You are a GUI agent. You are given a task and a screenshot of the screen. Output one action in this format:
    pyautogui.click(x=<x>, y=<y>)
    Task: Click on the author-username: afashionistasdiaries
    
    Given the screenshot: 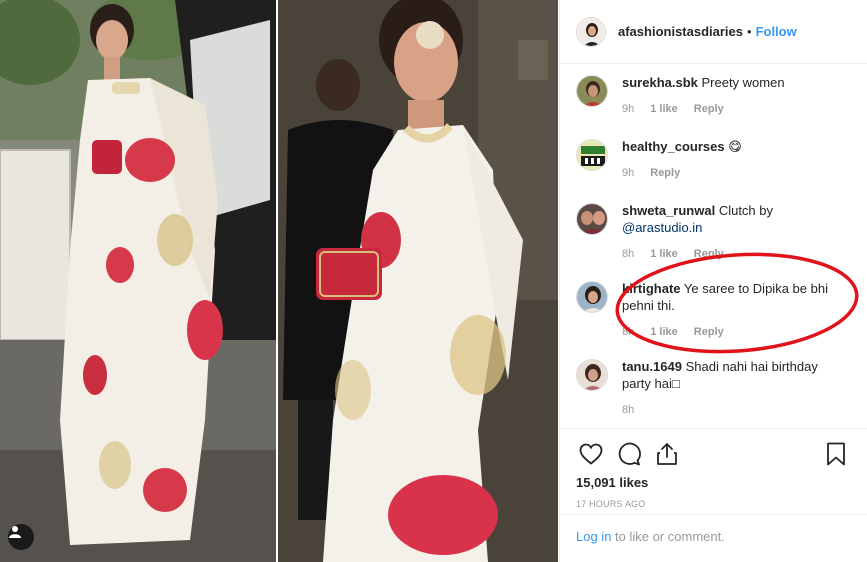 What is the action you would take?
    pyautogui.click(x=680, y=31)
    